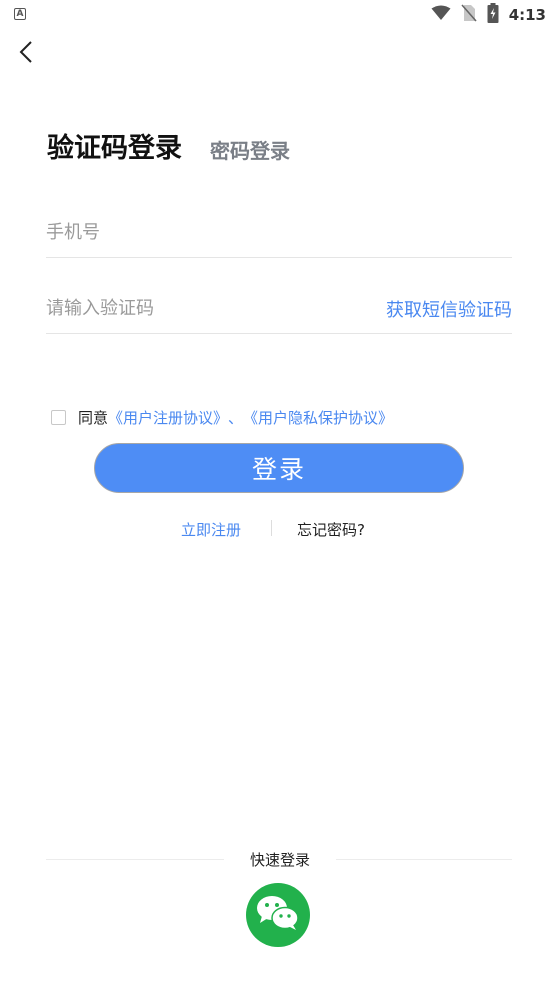 Image resolution: width=558 pixels, height=993 pixels. Describe the element at coordinates (196, 232) in the screenshot. I see `phone-input` at that location.